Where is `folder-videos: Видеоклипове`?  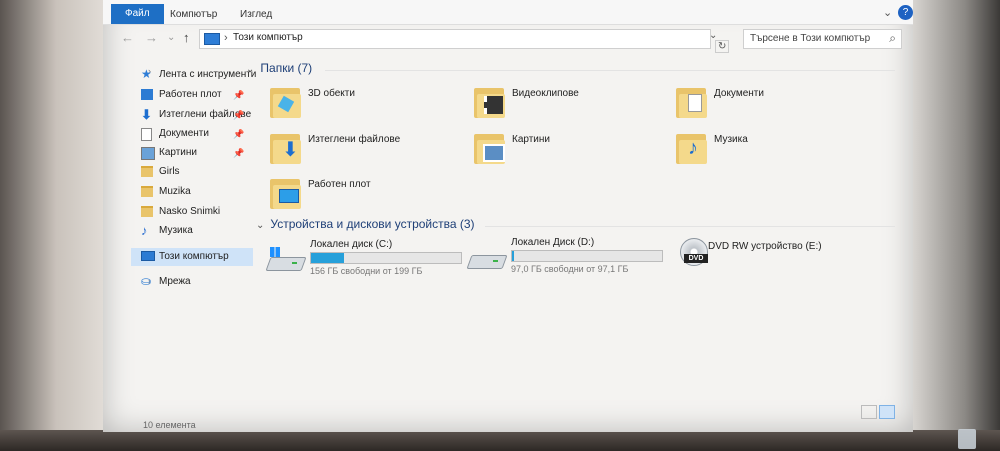
folder-videos: Видеоклипове is located at coordinates (564, 106).